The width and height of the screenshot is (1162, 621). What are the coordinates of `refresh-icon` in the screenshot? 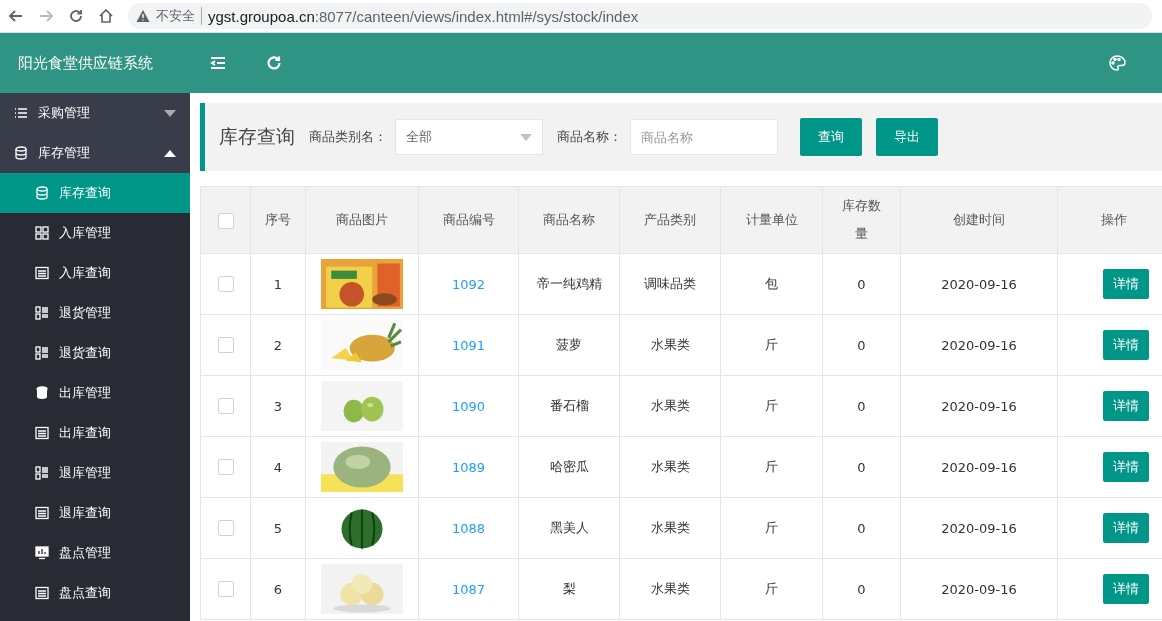 It's located at (274, 63).